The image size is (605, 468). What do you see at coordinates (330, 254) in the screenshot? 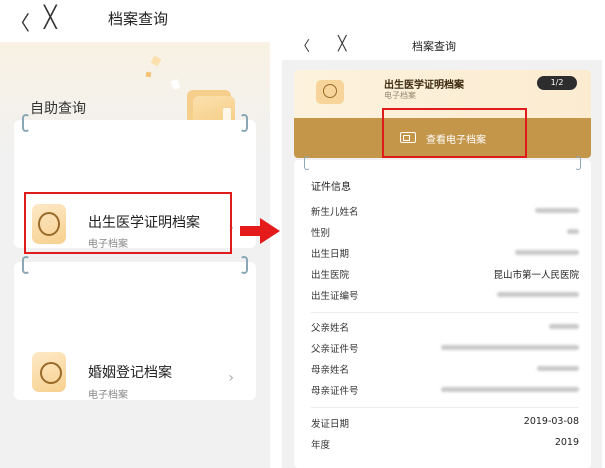
I see `field-label: 出生日期` at bounding box center [330, 254].